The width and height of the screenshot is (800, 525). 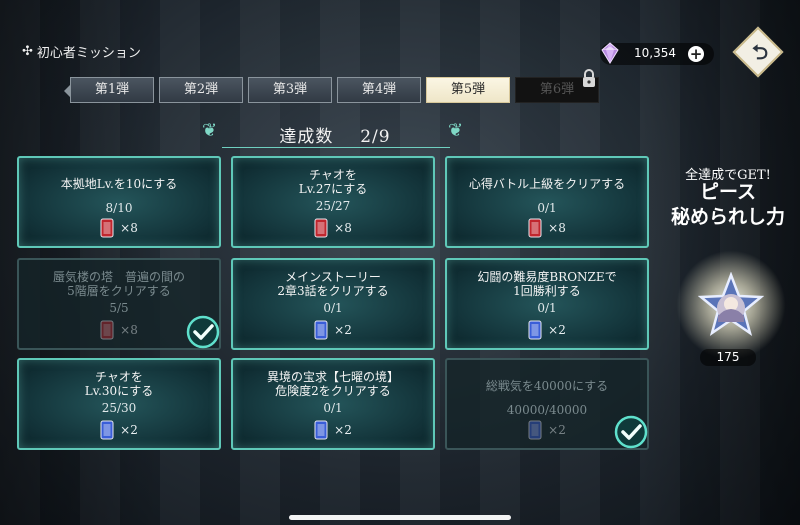 I want to click on piece-count: 175, so click(x=728, y=357).